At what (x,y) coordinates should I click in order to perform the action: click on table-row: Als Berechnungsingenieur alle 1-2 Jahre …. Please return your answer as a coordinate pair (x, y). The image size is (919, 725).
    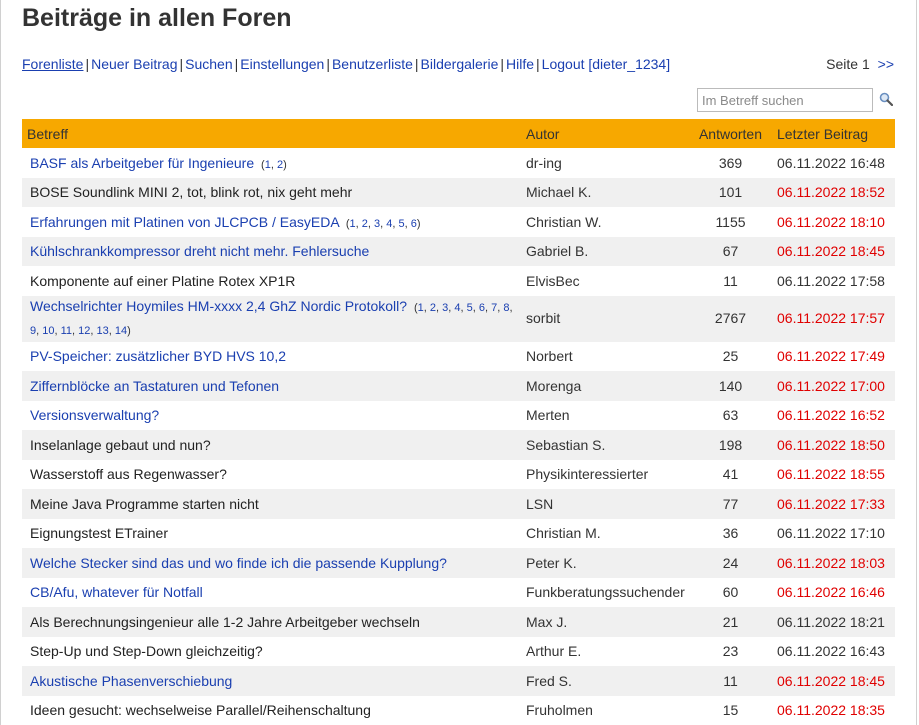
    Looking at the image, I should click on (458, 622).